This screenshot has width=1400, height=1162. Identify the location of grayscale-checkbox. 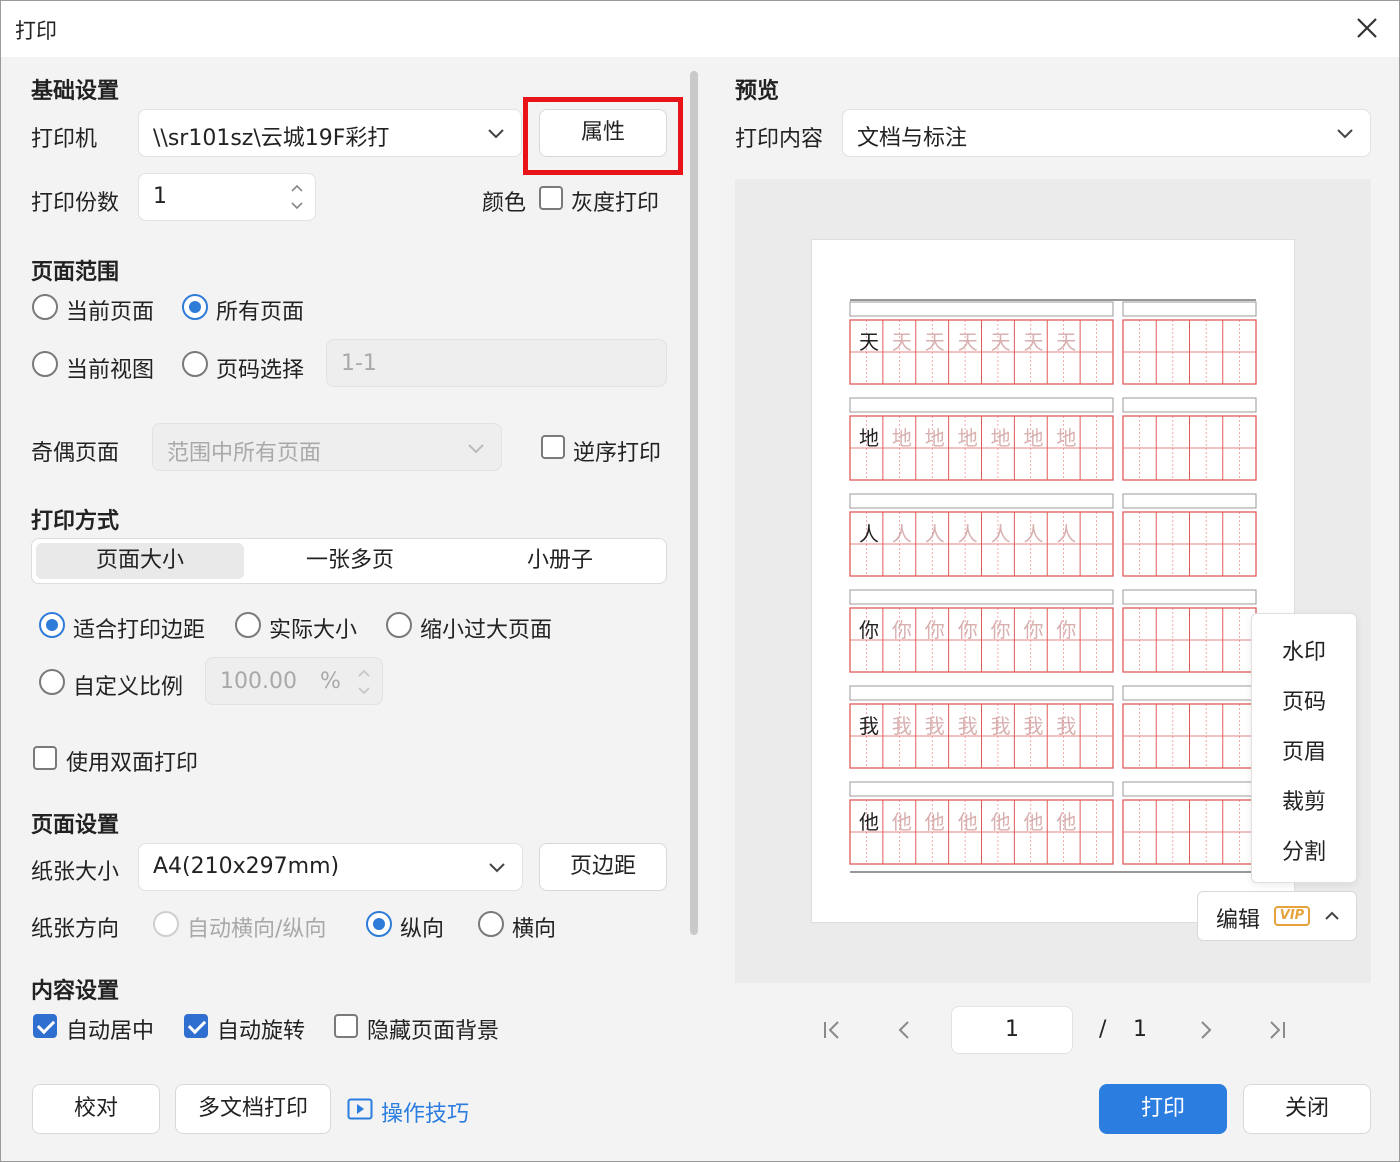
(551, 198).